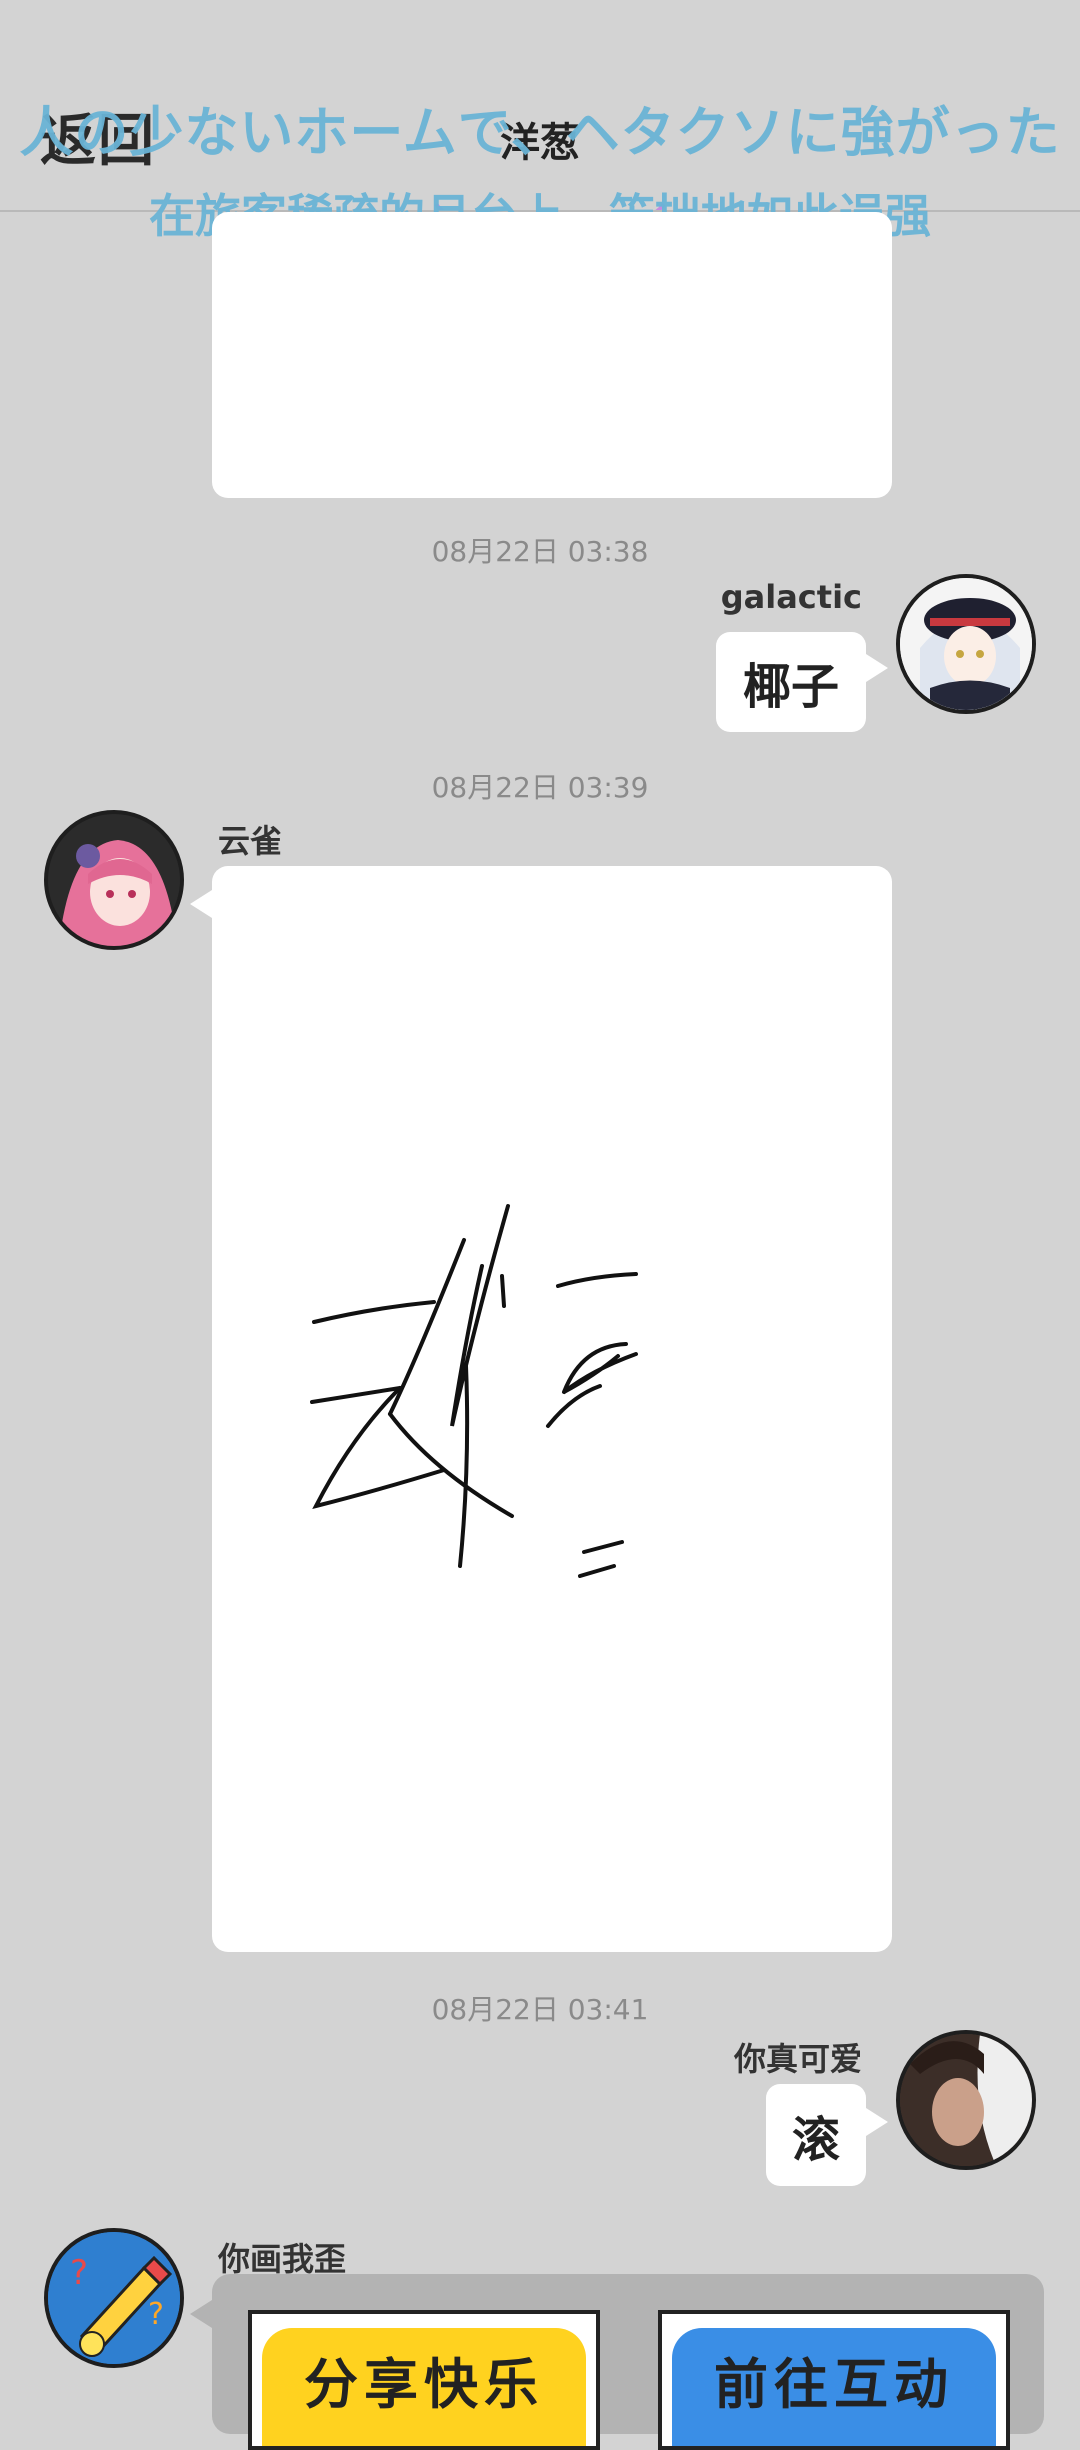 This screenshot has width=1080, height=2450. What do you see at coordinates (474, 1391) in the screenshot?
I see `handwritten-drawing` at bounding box center [474, 1391].